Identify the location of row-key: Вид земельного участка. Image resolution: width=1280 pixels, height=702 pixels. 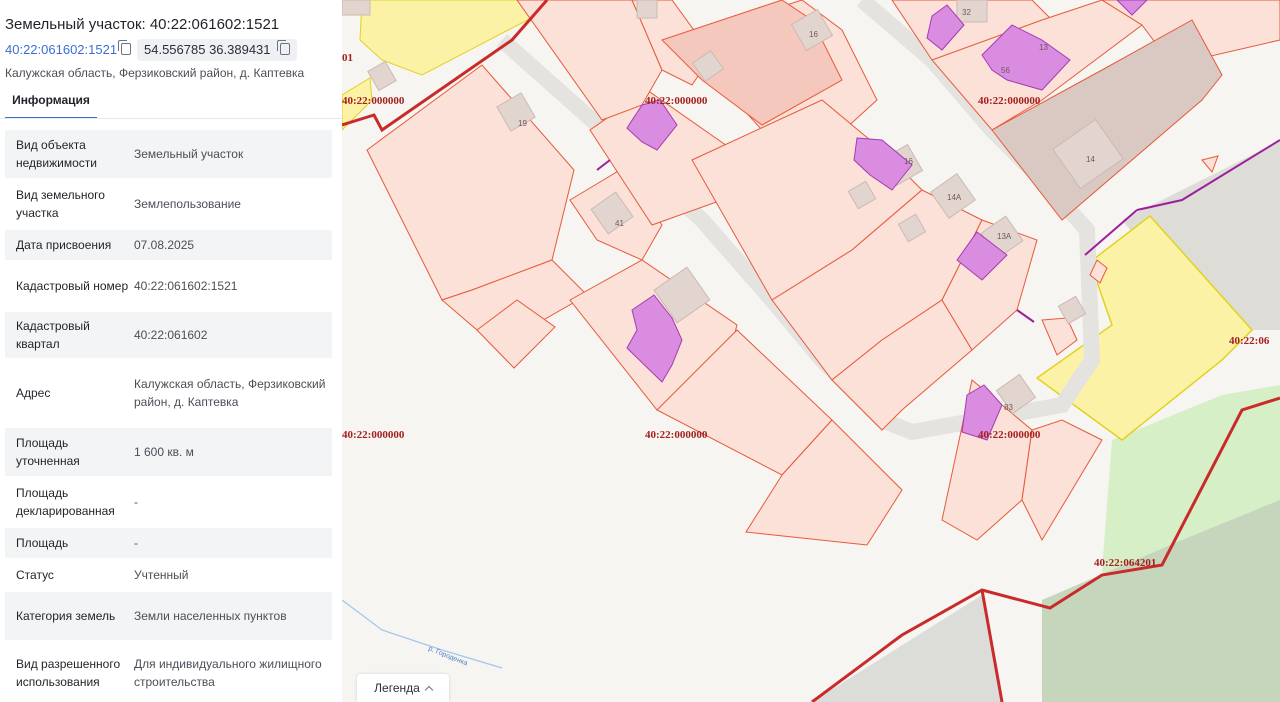
(60, 204).